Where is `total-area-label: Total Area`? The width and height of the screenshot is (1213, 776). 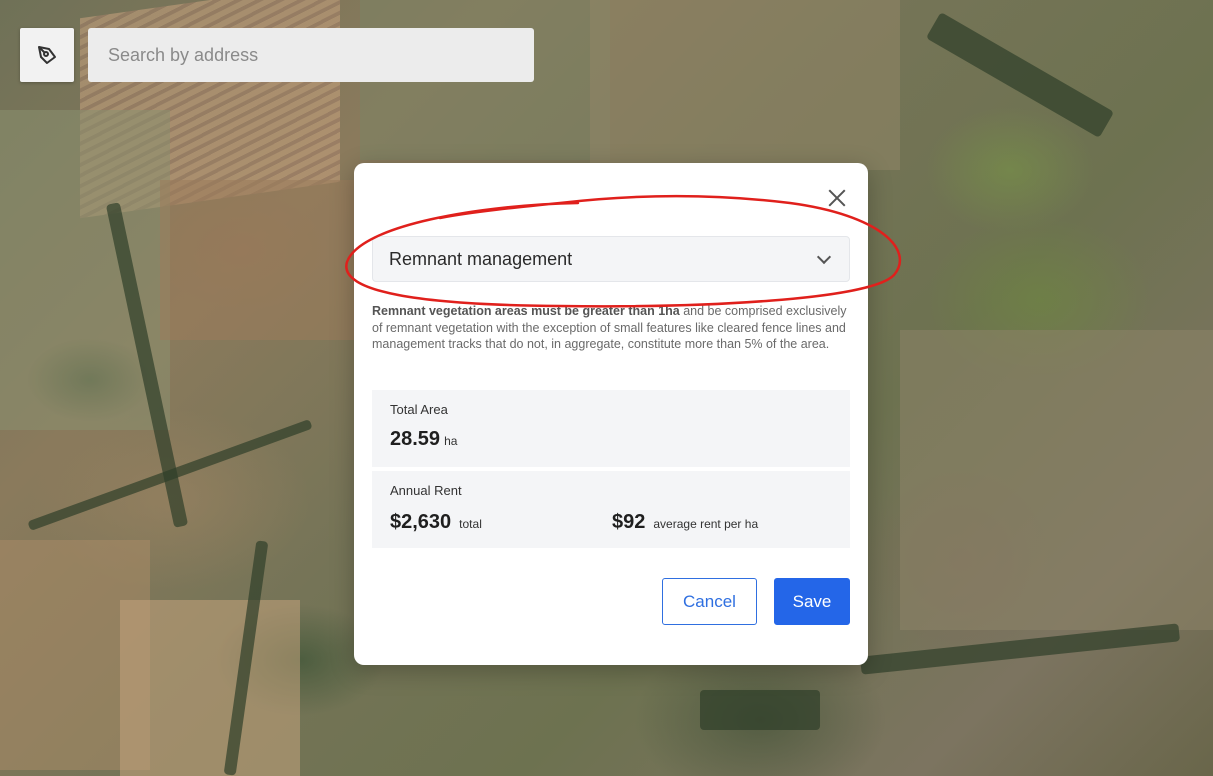
total-area-label: Total Area is located at coordinates (419, 409).